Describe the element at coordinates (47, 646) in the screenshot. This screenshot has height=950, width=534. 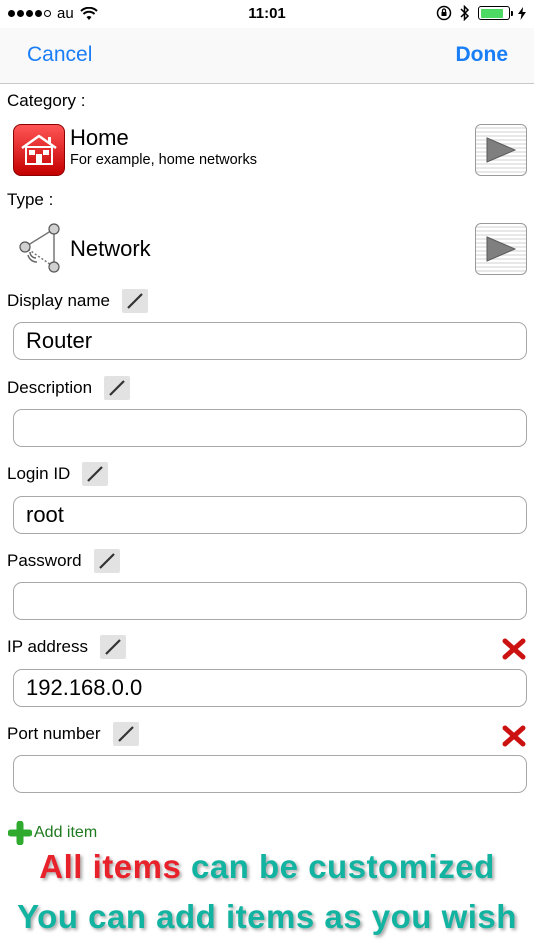
I see `ip-address-label: IP address` at that location.